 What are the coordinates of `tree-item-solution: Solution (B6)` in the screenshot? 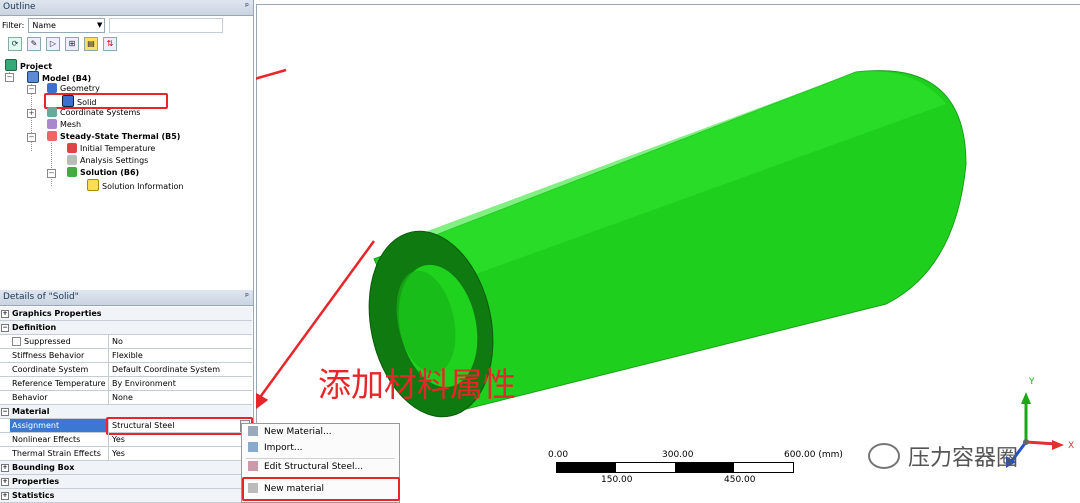 It's located at (103, 173).